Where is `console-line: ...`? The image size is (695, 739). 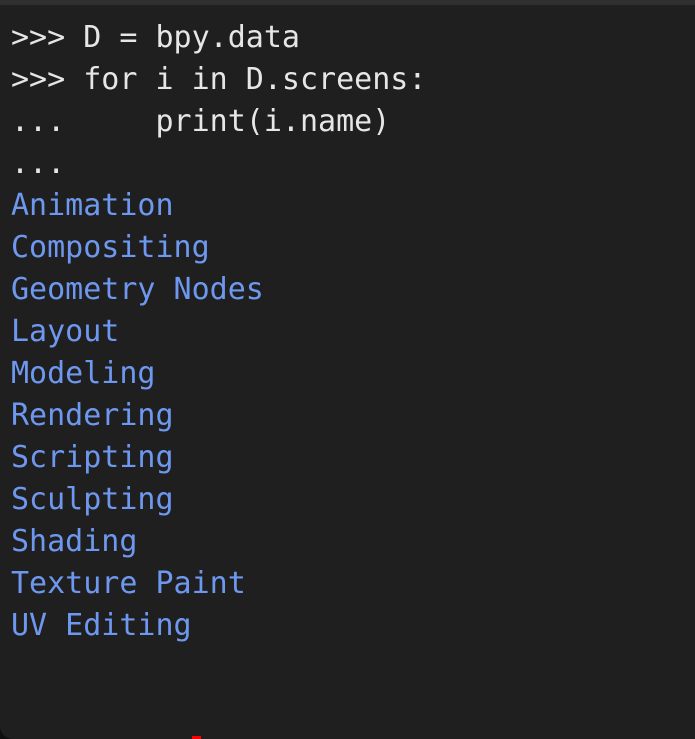 console-line: ... is located at coordinates (47, 163).